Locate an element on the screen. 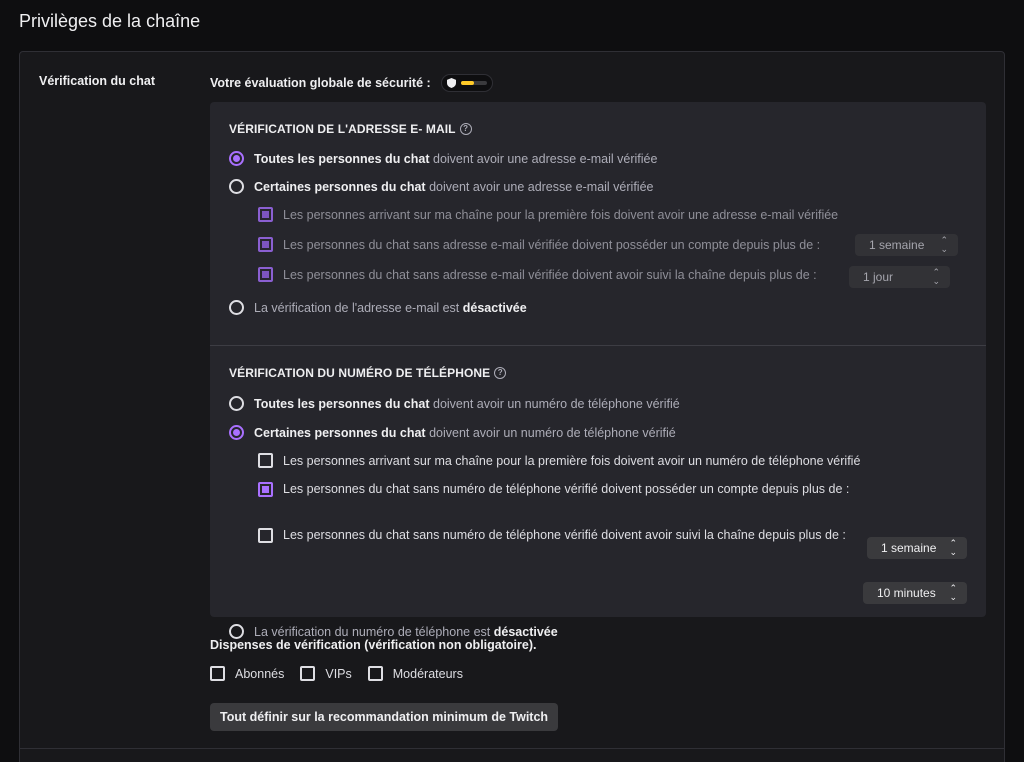  security-rating-track is located at coordinates (473, 83).